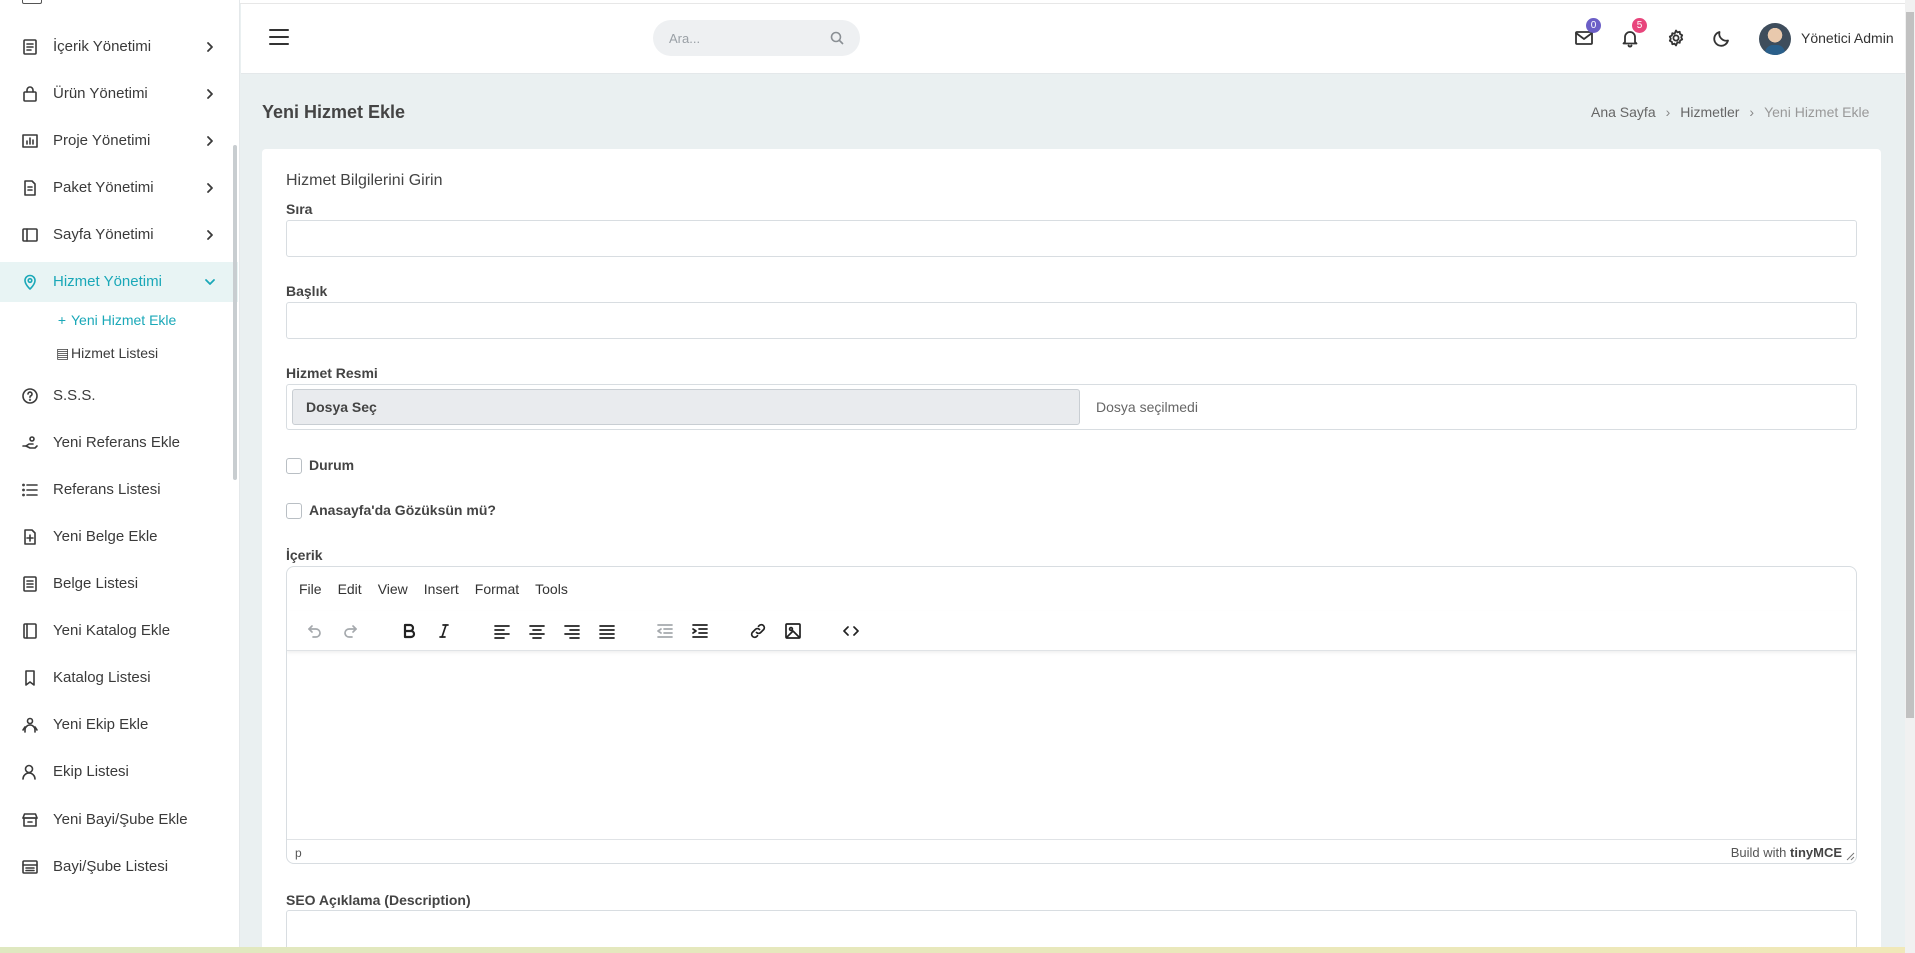  I want to click on editor-branding: Build with tinyMCE, so click(1786, 852).